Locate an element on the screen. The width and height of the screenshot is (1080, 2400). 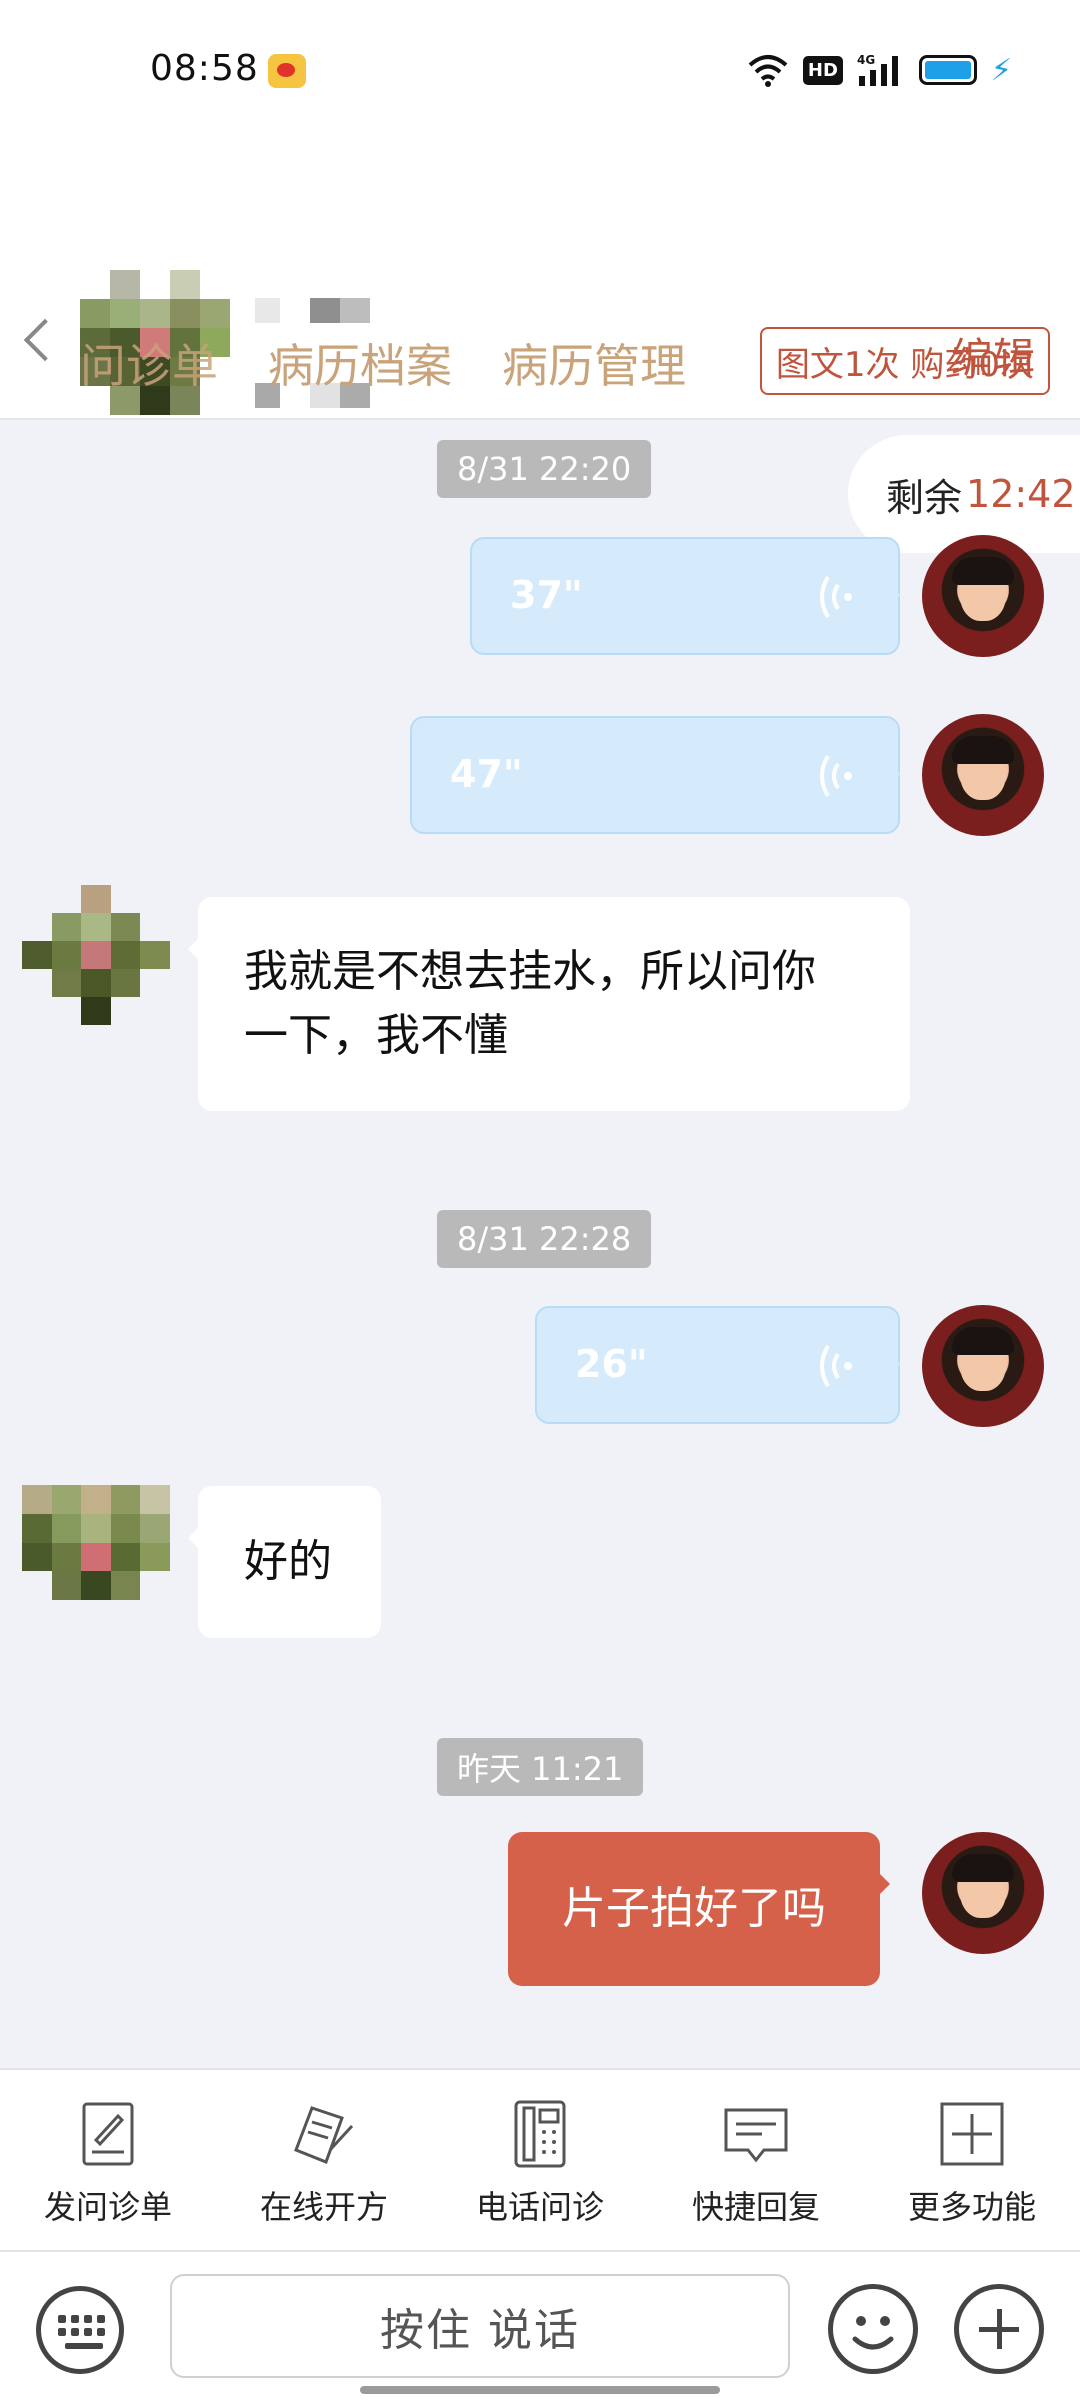
keyboard-toggle-icon is located at coordinates (80, 2330).